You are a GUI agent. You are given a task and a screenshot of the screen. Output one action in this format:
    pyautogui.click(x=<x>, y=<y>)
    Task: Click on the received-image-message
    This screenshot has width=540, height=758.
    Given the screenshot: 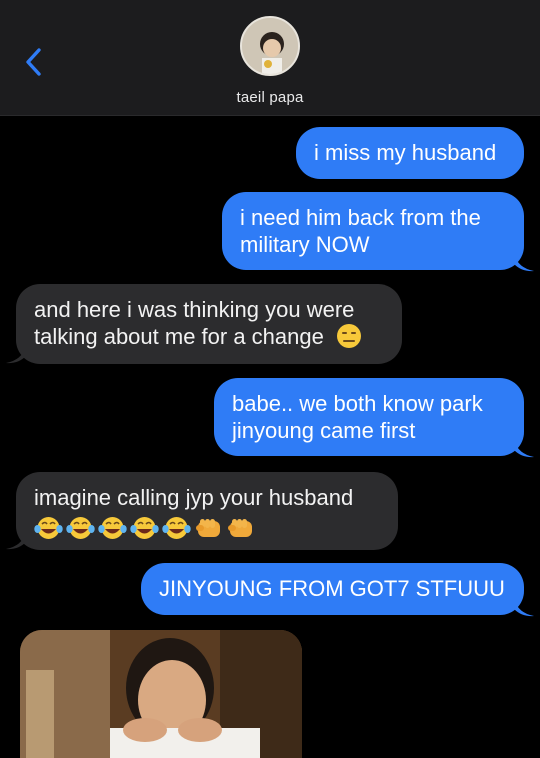 What is the action you would take?
    pyautogui.click(x=161, y=694)
    